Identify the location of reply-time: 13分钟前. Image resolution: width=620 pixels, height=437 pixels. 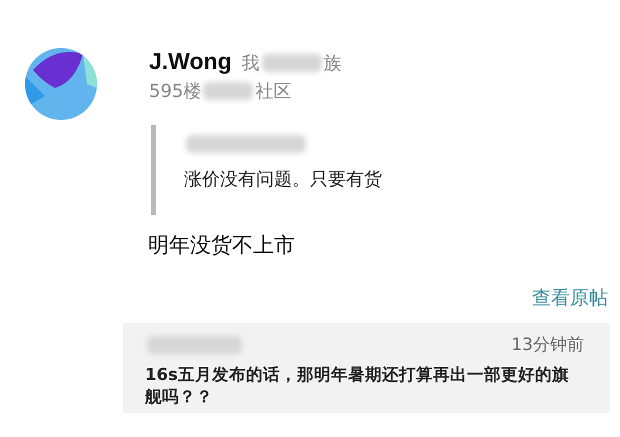
(547, 345).